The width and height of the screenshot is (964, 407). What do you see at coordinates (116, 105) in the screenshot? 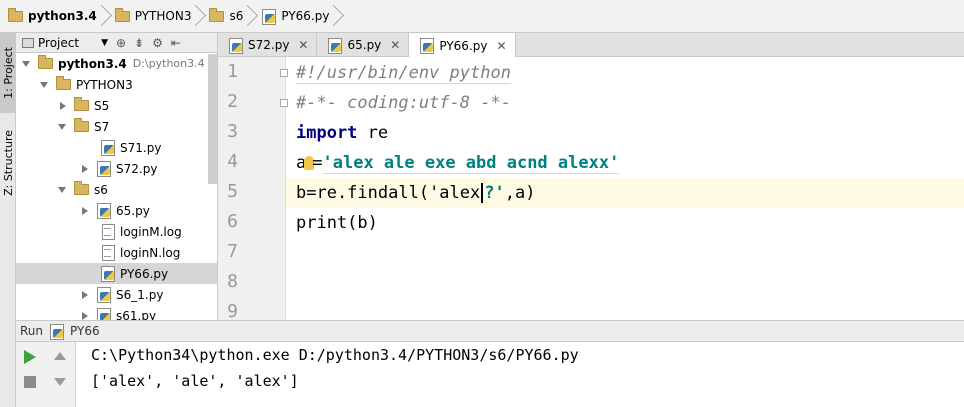
I see `tree-item-s5: S5` at bounding box center [116, 105].